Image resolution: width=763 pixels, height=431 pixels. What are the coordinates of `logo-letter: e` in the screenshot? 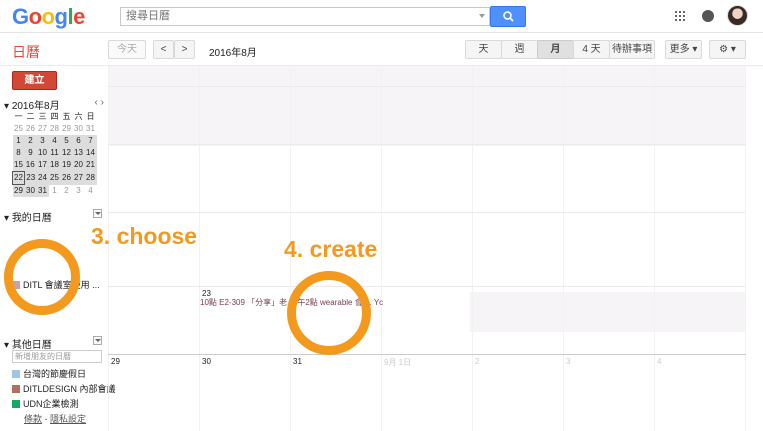 It's located at (79, 16).